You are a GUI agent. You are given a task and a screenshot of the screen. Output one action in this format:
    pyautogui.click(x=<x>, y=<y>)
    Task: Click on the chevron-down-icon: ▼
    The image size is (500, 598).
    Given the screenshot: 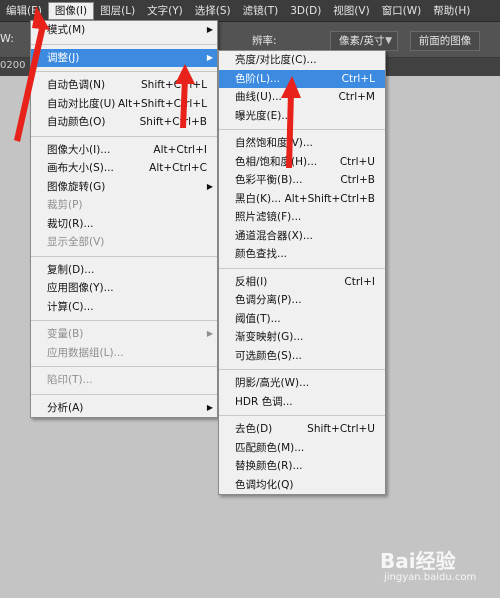 What is the action you would take?
    pyautogui.click(x=388, y=41)
    